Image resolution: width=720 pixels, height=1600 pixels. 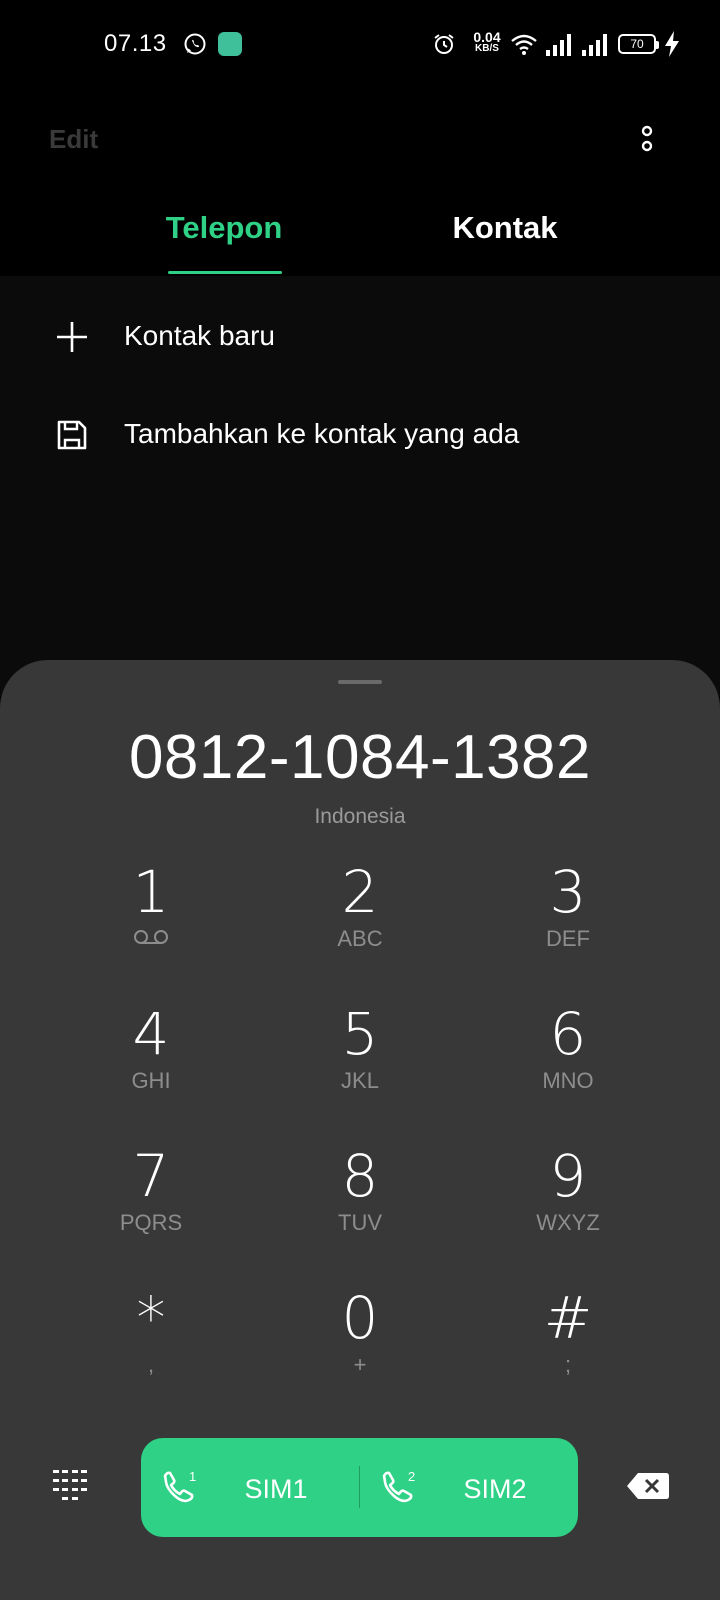 What do you see at coordinates (360, 1176) in the screenshot?
I see `key-digit: 8` at bounding box center [360, 1176].